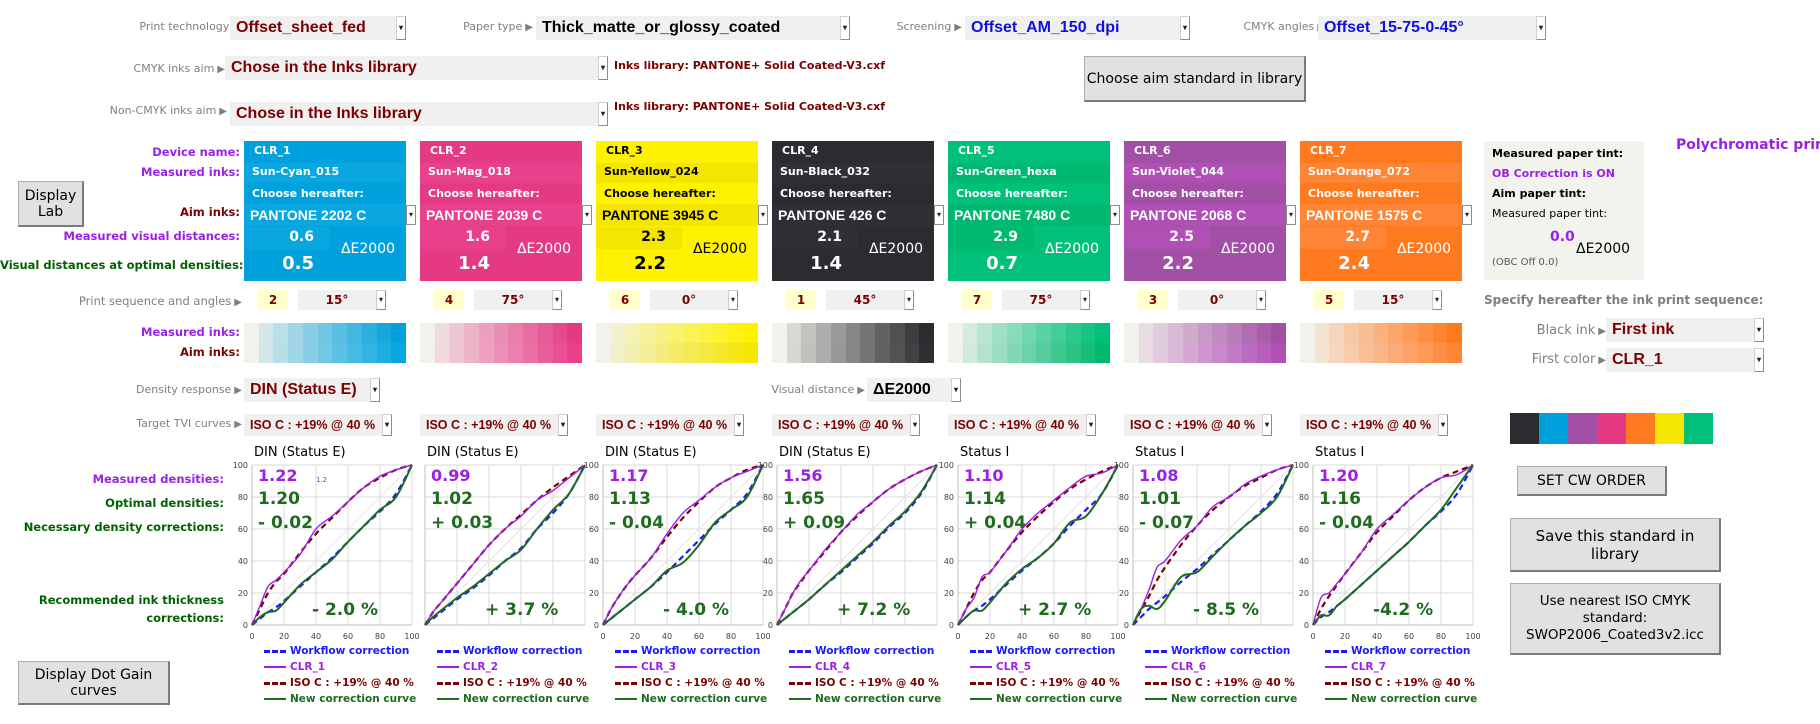 Image resolution: width=1820 pixels, height=724 pixels. Describe the element at coordinates (848, 545) in the screenshot. I see `dot-gain-chart: 0 20 40 60 80 100` at that location.